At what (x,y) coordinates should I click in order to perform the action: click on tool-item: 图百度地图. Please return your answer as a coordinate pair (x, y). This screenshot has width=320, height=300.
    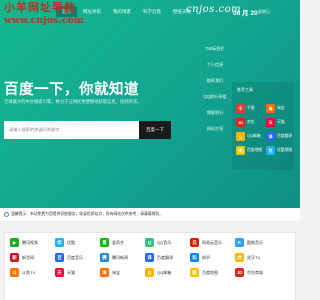
    Looking at the image, I should click on (250, 150).